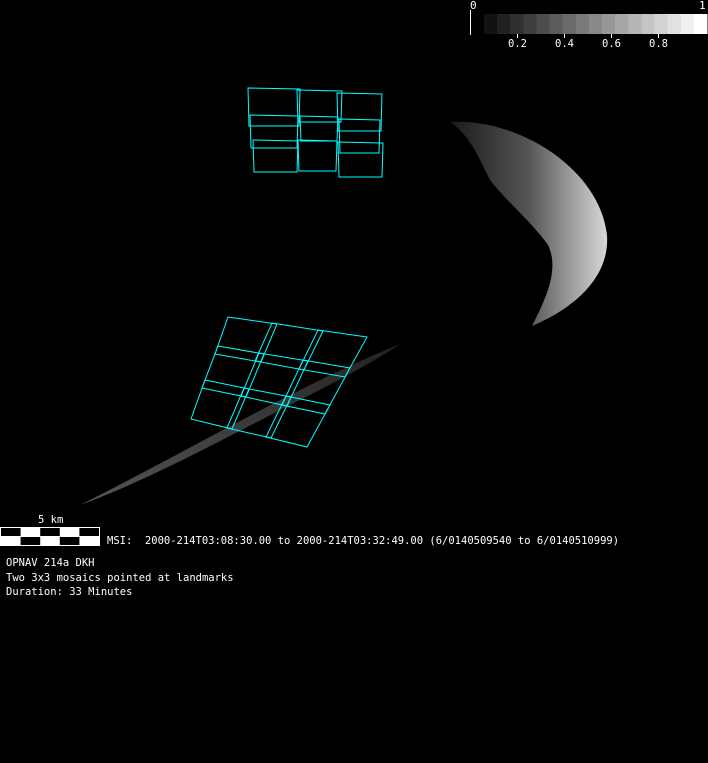  I want to click on asteroid-lit-crescent, so click(529, 223).